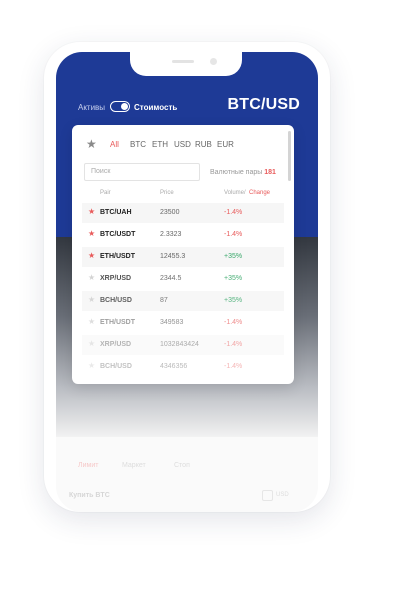 The height and width of the screenshot is (598, 410). Describe the element at coordinates (174, 366) in the screenshot. I see `row-price: 4346356` at that location.